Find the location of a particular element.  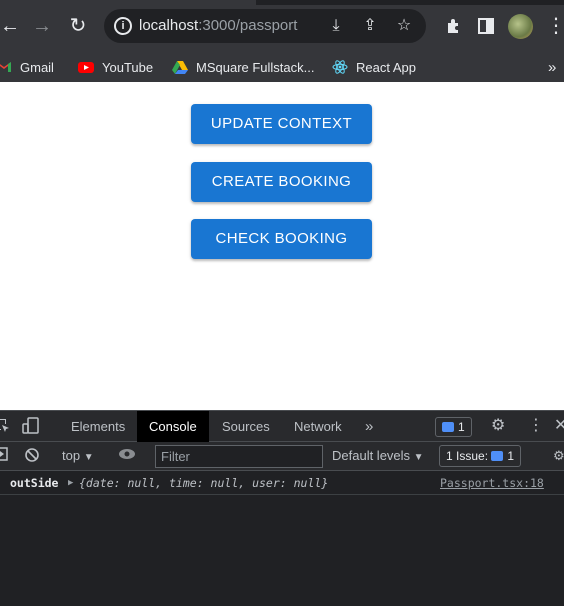

more-tabs-button: » is located at coordinates (369, 426).